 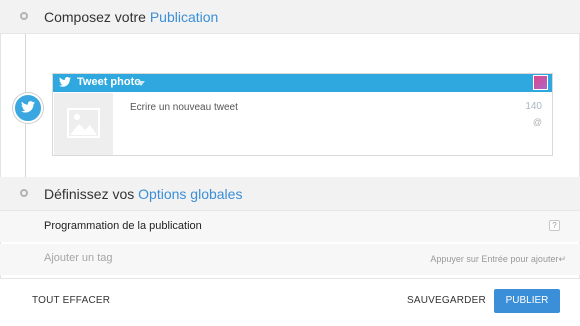 I want to click on tag-hint: Appuyer sur Entrée pour ajouter↵, so click(x=498, y=259).